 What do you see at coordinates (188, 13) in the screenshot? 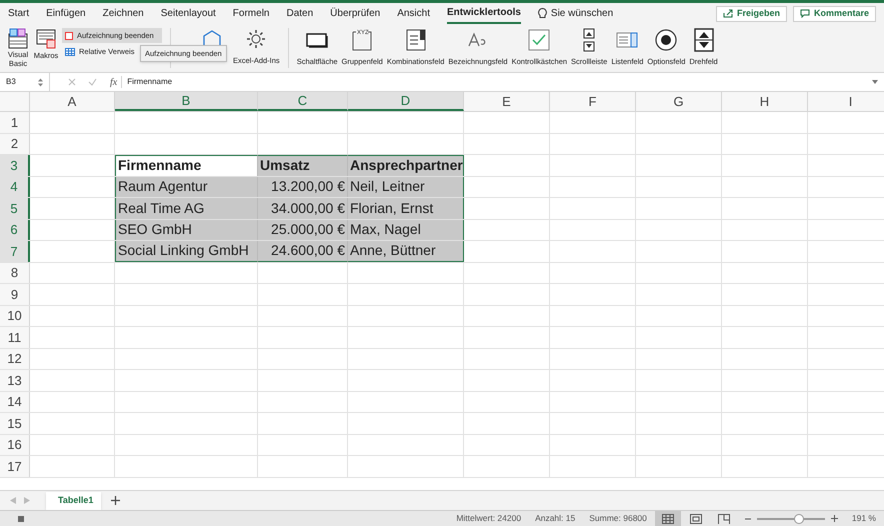
I see `ribbon-tab: Seitenlayout` at bounding box center [188, 13].